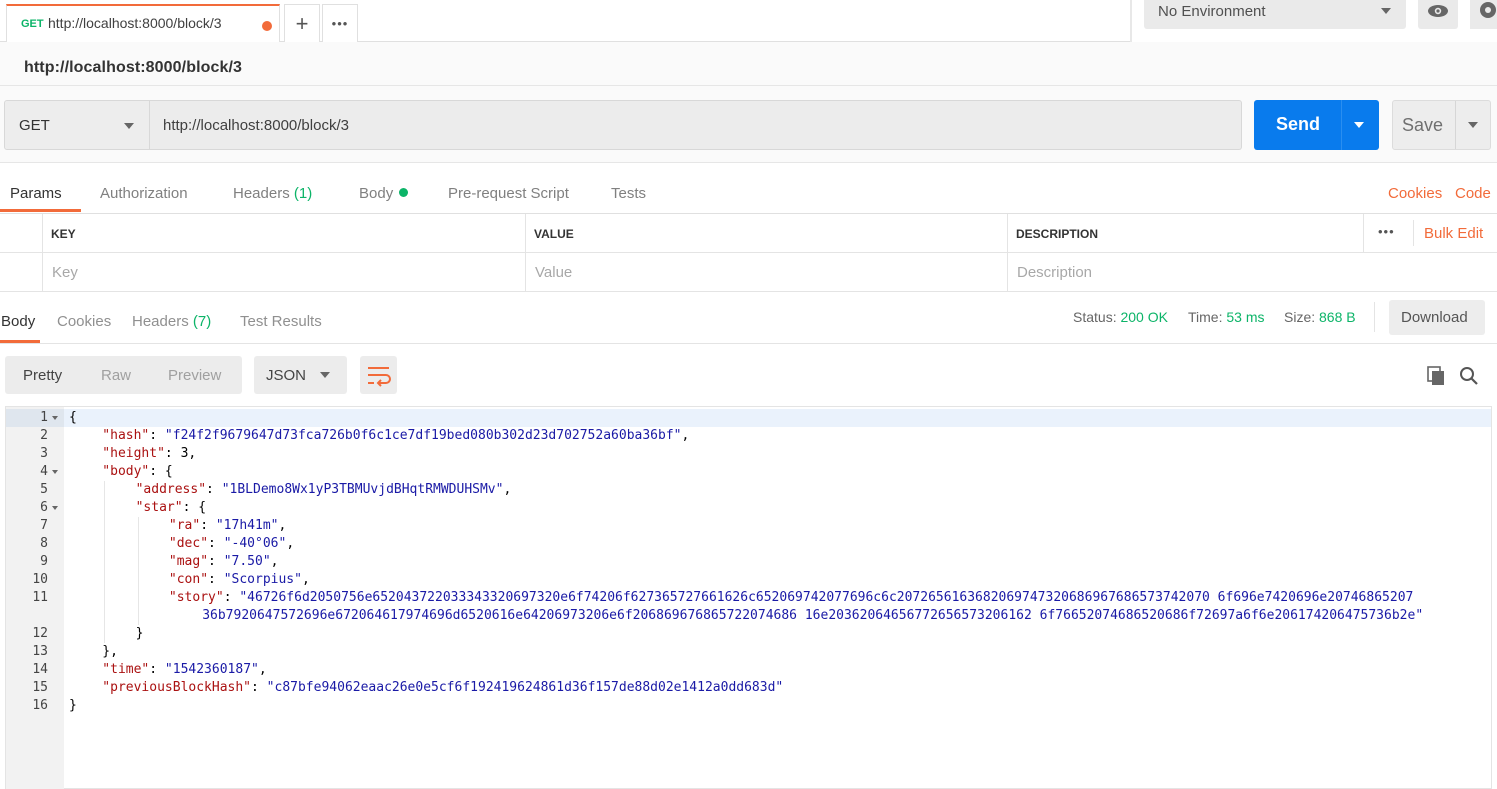 The height and width of the screenshot is (789, 1497). What do you see at coordinates (144, 193) in the screenshot?
I see `tab-authorization: Authorization` at bounding box center [144, 193].